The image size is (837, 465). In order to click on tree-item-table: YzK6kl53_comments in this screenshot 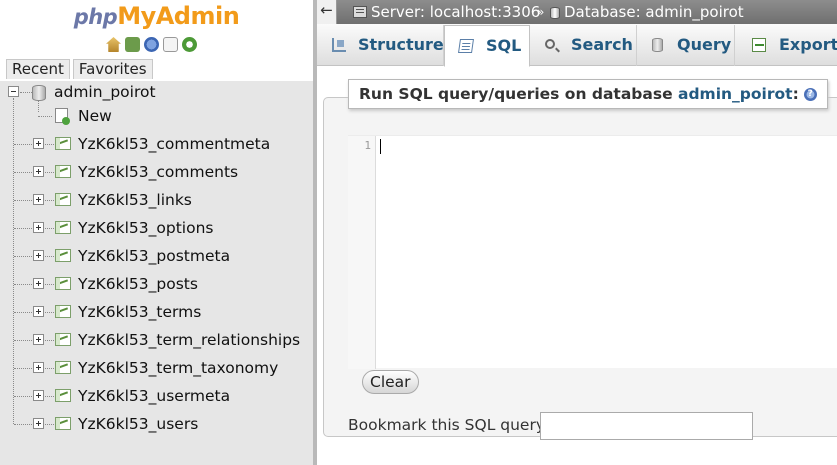, I will do `click(156, 172)`.